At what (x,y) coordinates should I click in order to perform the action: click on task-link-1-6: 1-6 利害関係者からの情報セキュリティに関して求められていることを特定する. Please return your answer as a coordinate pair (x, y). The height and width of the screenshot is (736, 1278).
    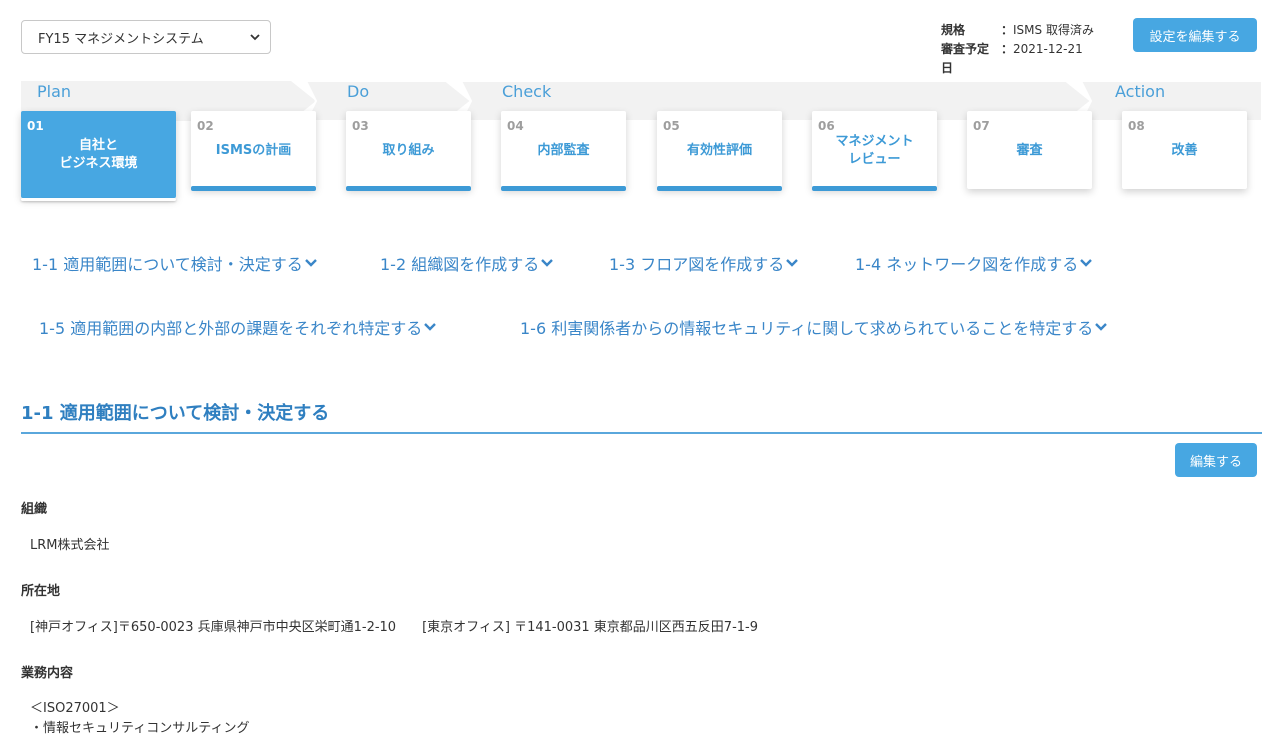
    Looking at the image, I should click on (814, 327).